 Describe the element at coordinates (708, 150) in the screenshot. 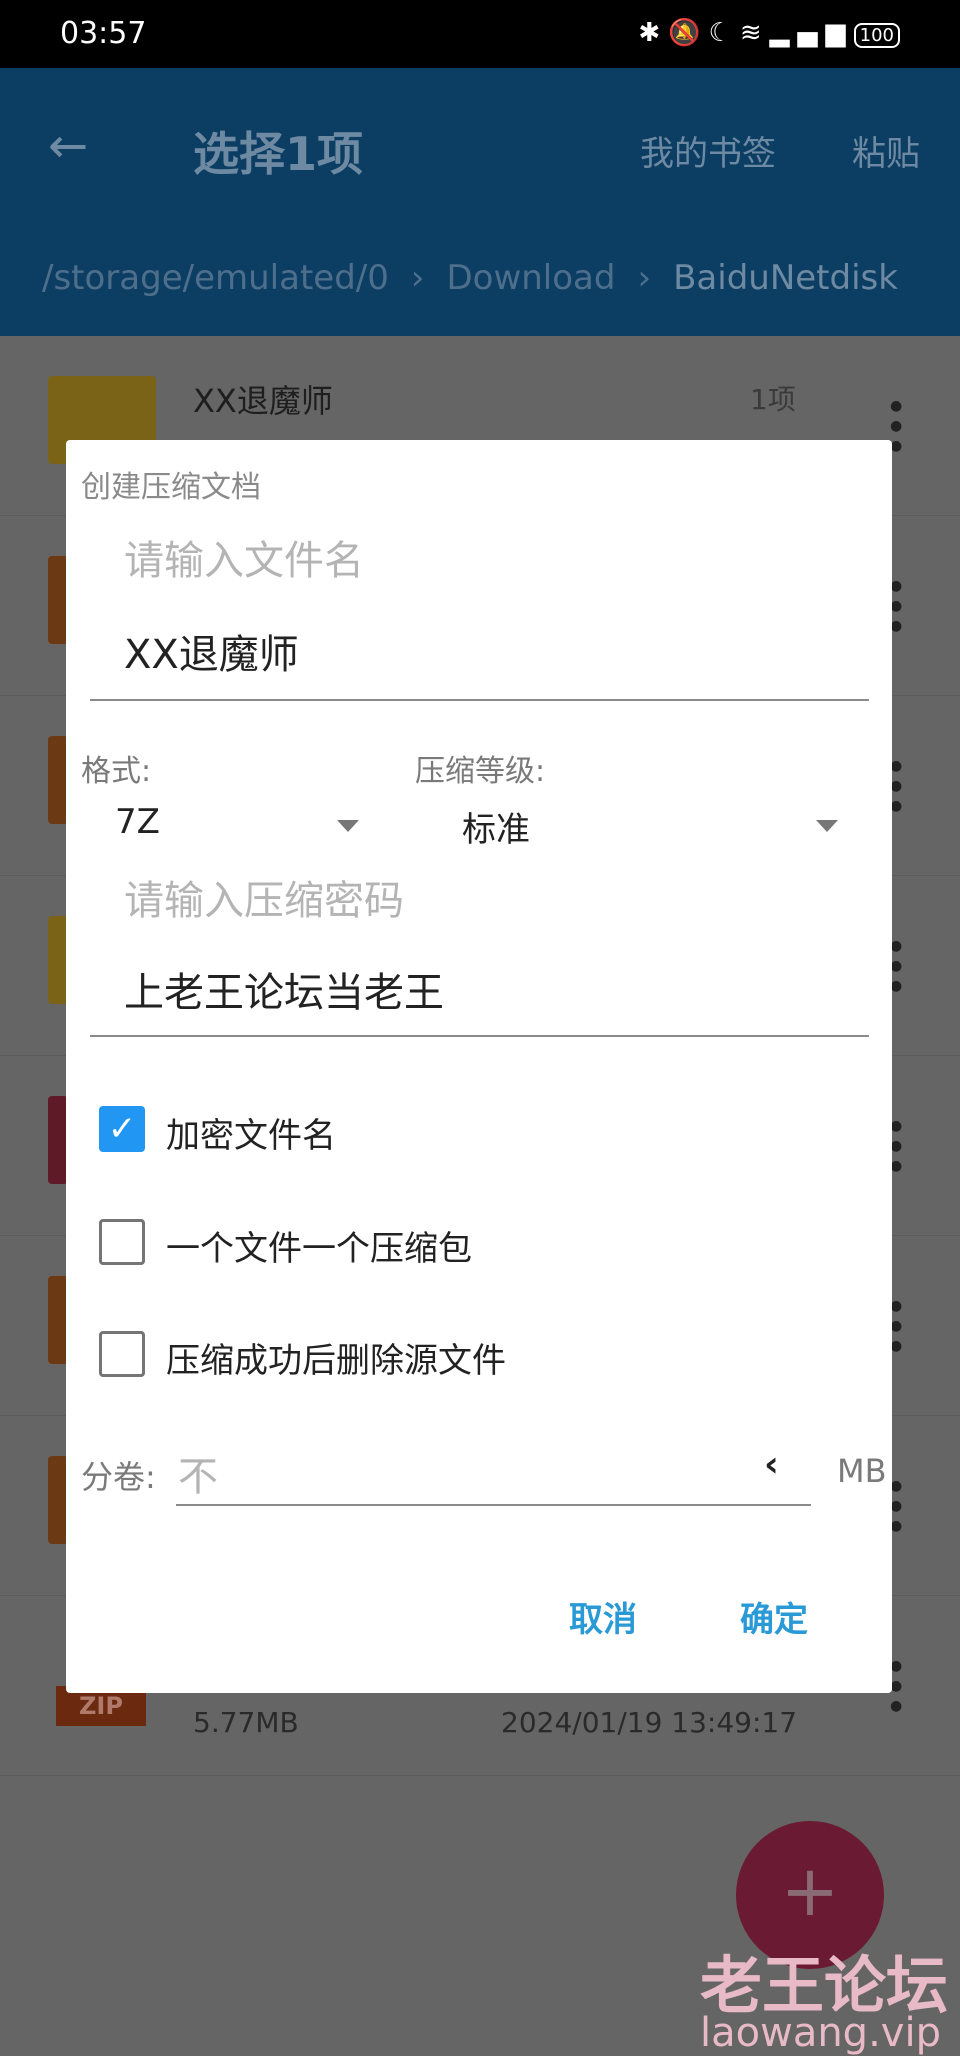

I see `bookmarks-button: 我的书签` at that location.